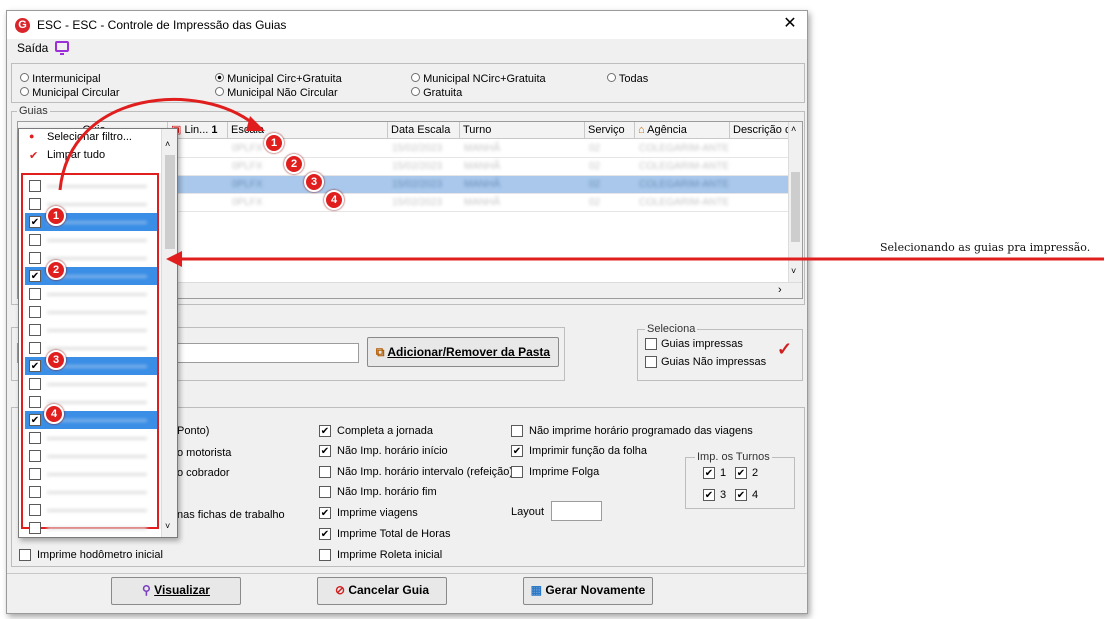 This screenshot has height=619, width=1112. Describe the element at coordinates (255, 123) in the screenshot. I see `curved-arrow-head` at that location.